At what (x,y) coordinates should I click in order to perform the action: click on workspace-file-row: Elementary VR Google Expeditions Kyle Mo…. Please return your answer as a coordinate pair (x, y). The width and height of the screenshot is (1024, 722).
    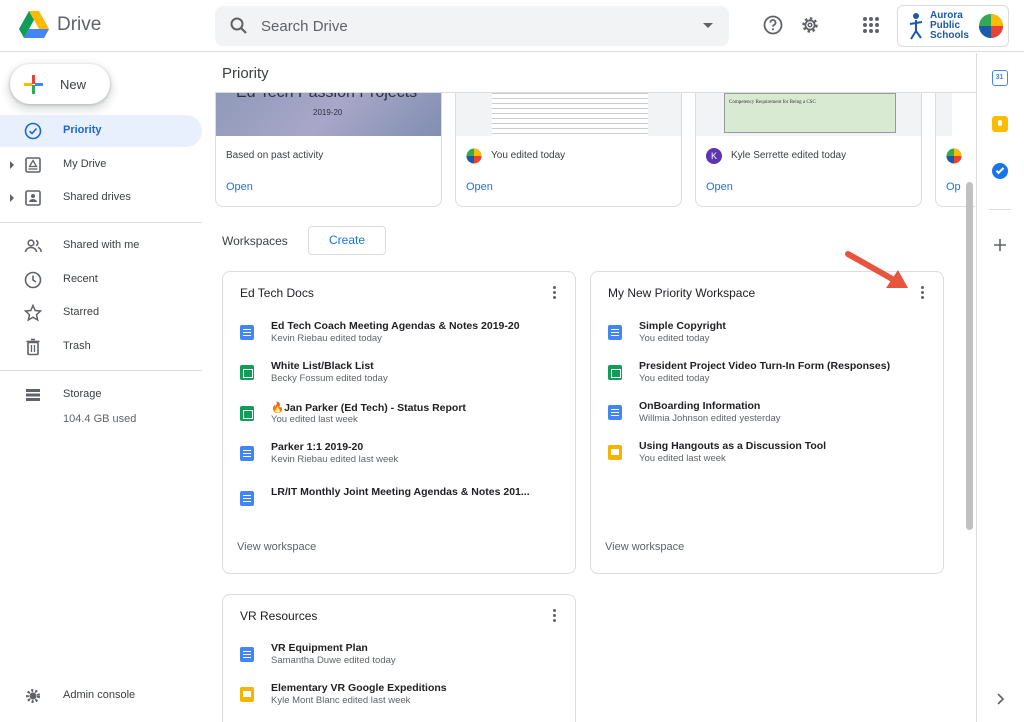
    Looking at the image, I should click on (400, 698).